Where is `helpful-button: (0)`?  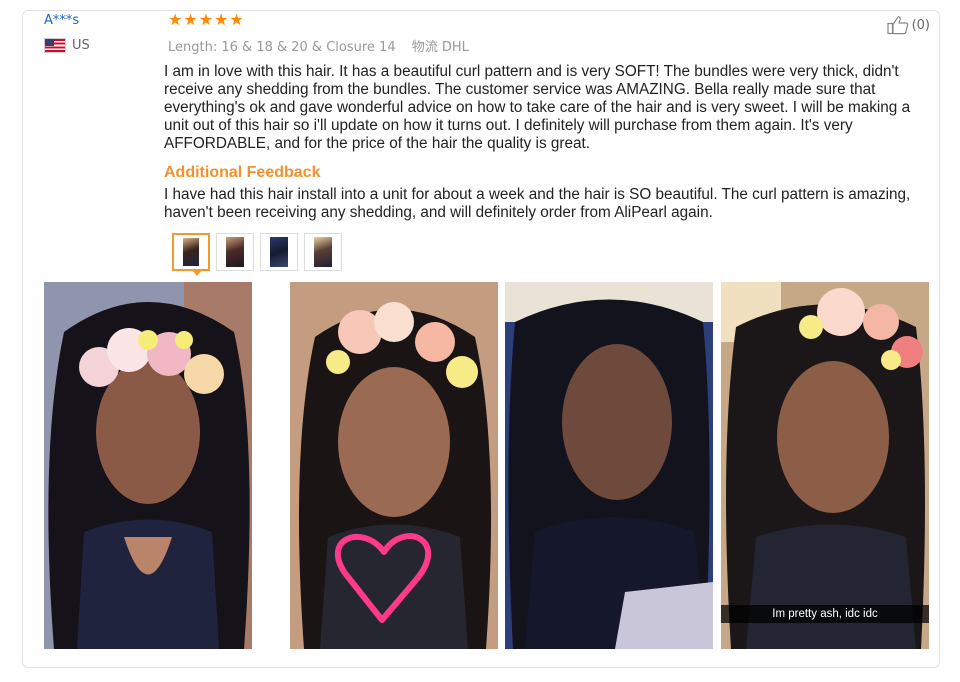 helpful-button: (0) is located at coordinates (908, 25).